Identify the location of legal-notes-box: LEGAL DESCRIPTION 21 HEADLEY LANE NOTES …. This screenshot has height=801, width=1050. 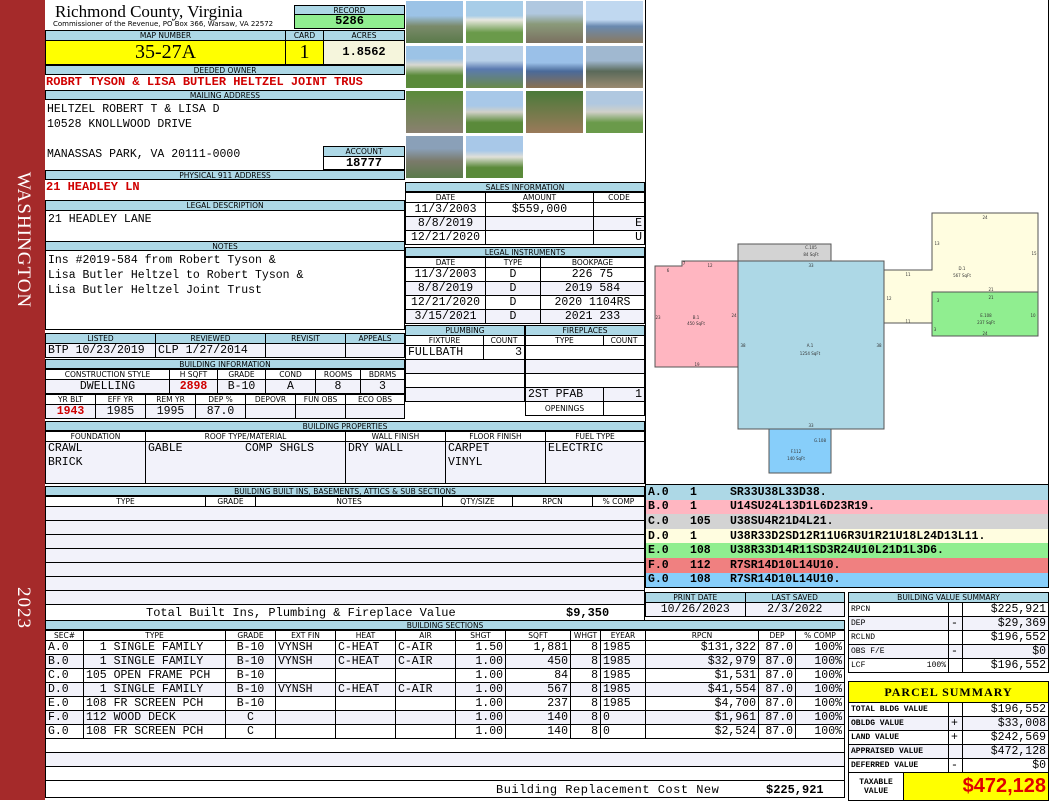
(225, 265).